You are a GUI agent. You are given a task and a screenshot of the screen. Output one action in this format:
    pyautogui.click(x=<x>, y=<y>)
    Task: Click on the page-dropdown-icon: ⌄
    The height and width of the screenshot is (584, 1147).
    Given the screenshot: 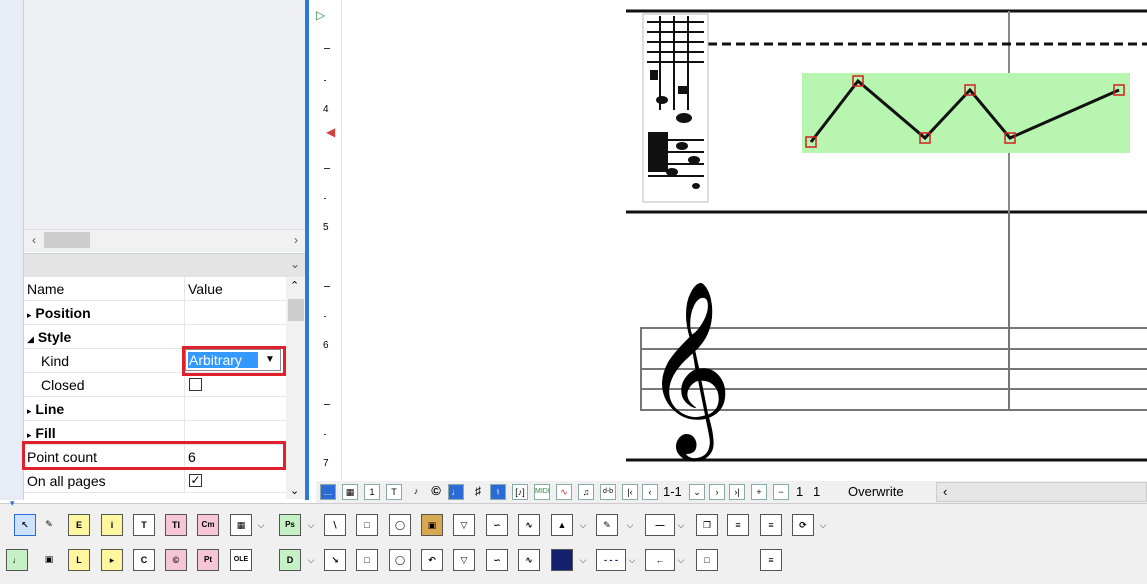 What is the action you would take?
    pyautogui.click(x=697, y=492)
    